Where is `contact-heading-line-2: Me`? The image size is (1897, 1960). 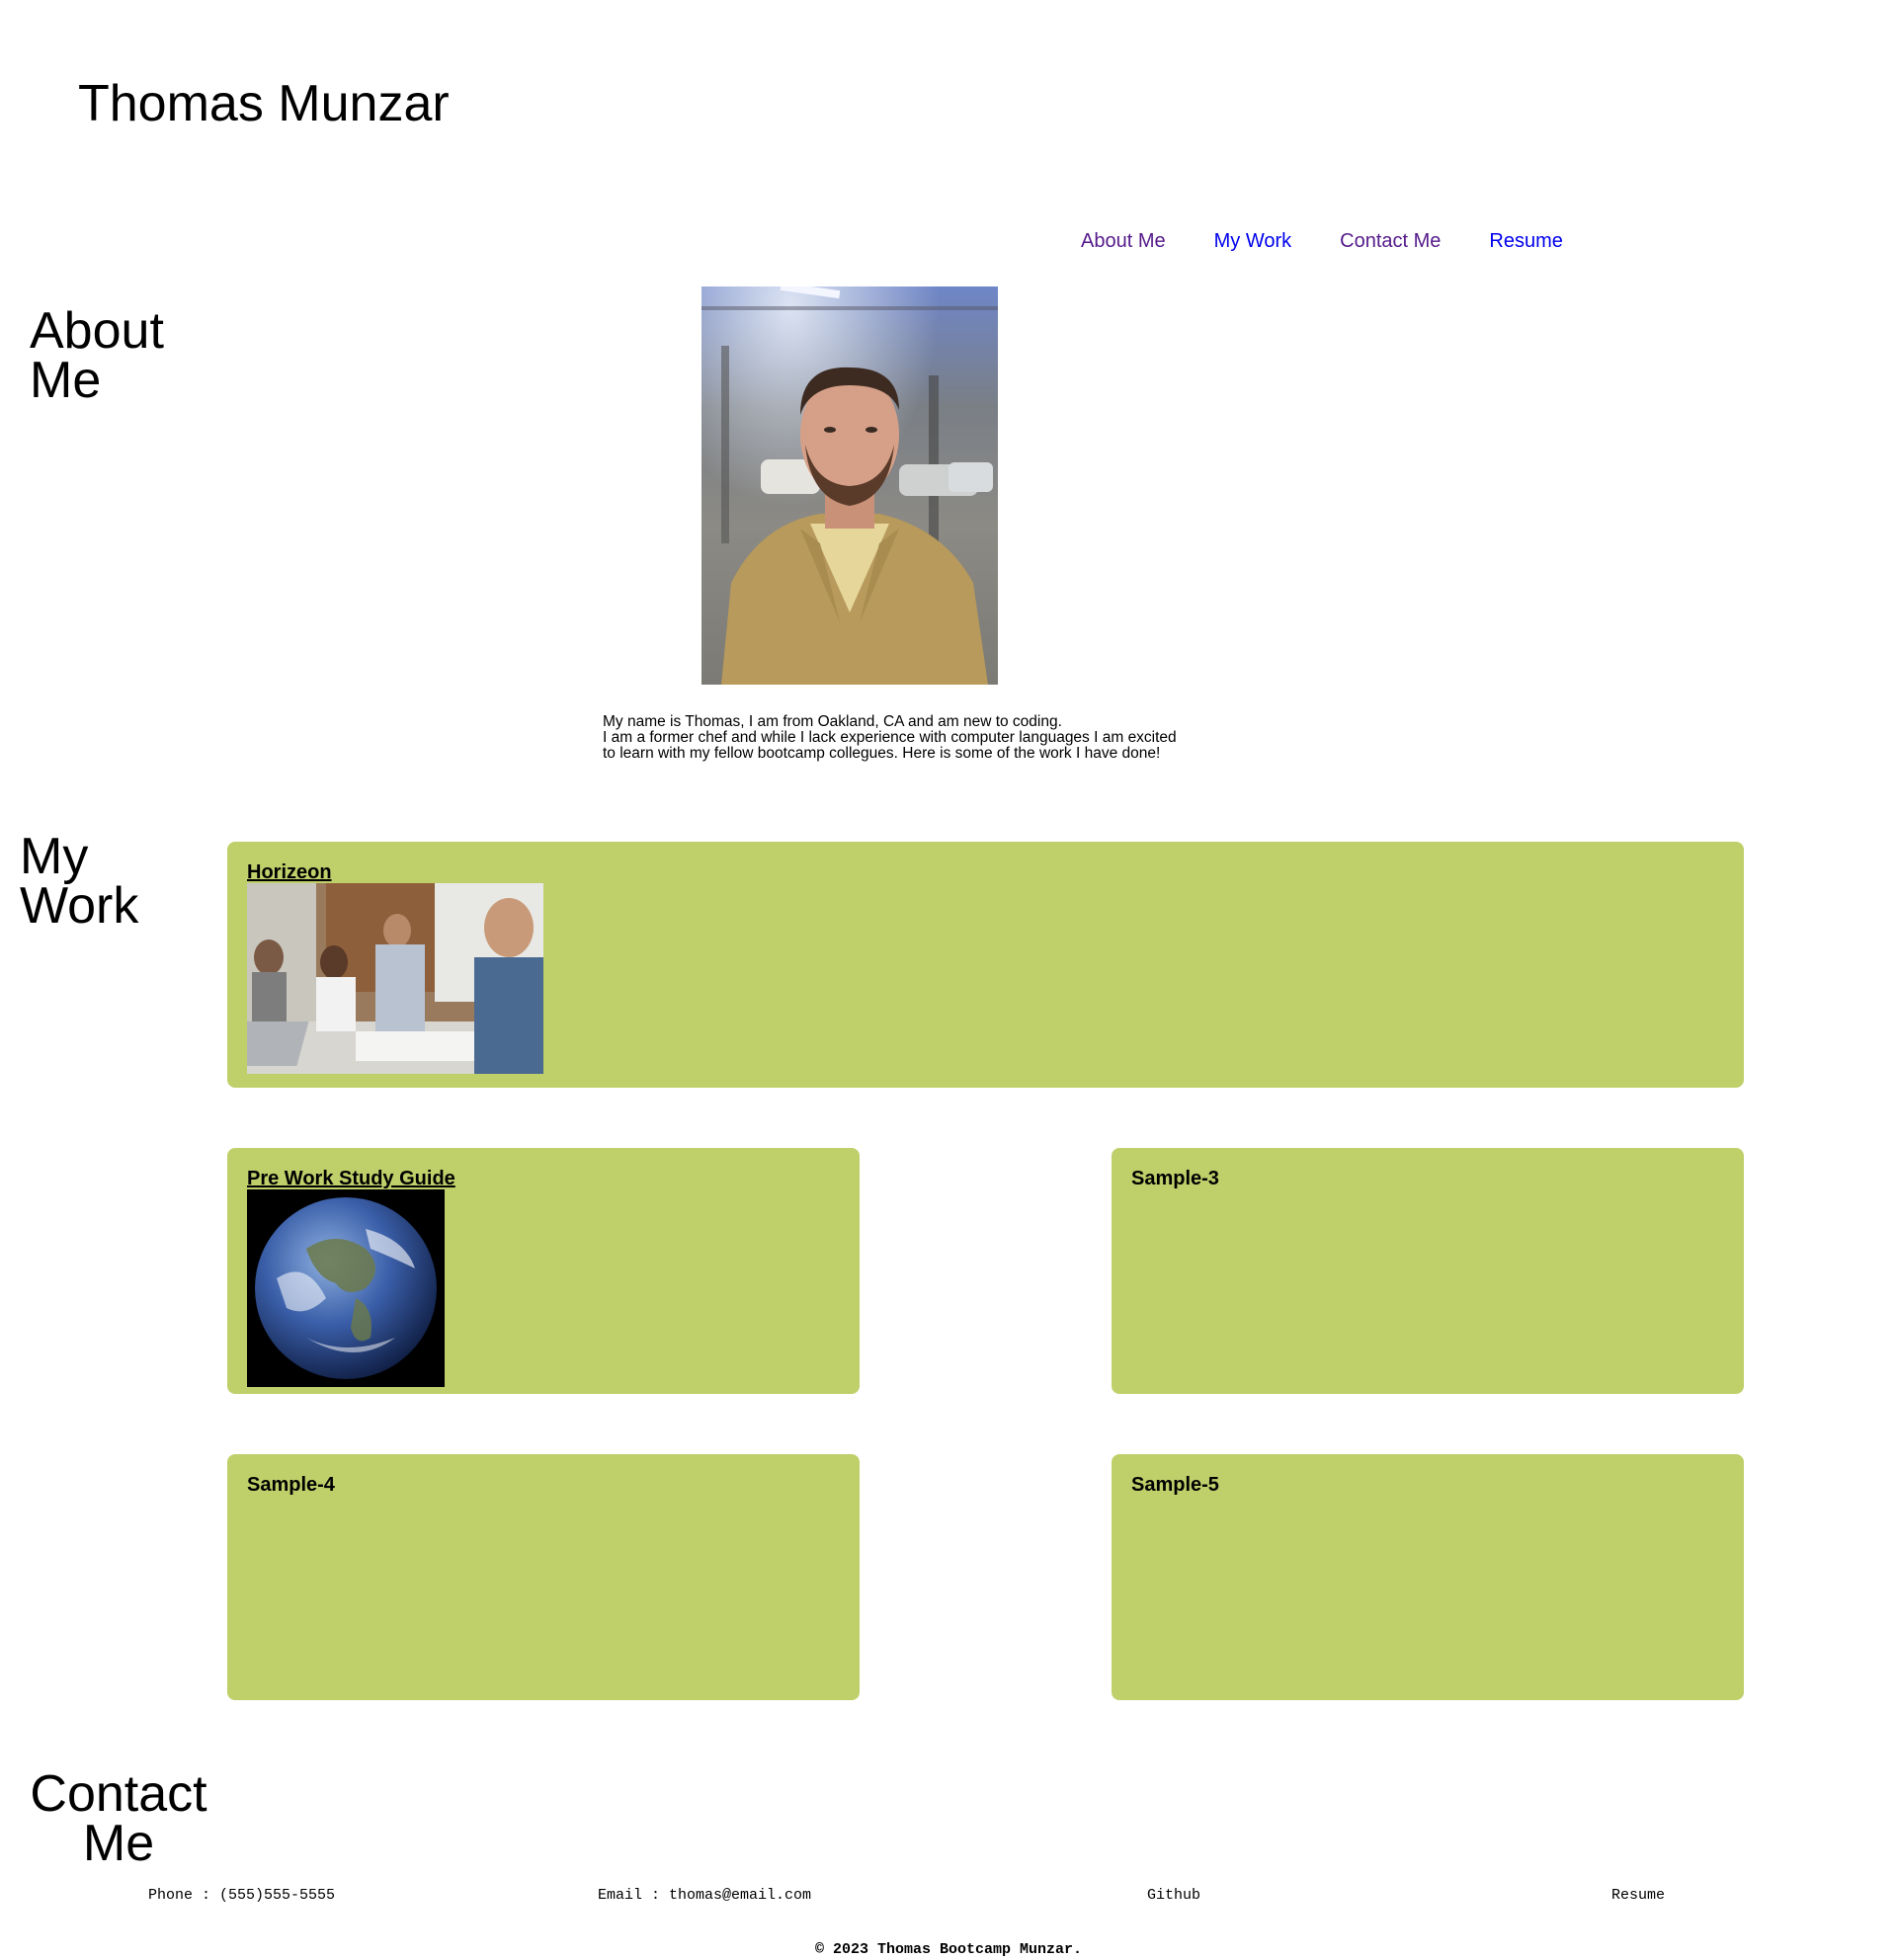 contact-heading-line-2: Me is located at coordinates (118, 1843).